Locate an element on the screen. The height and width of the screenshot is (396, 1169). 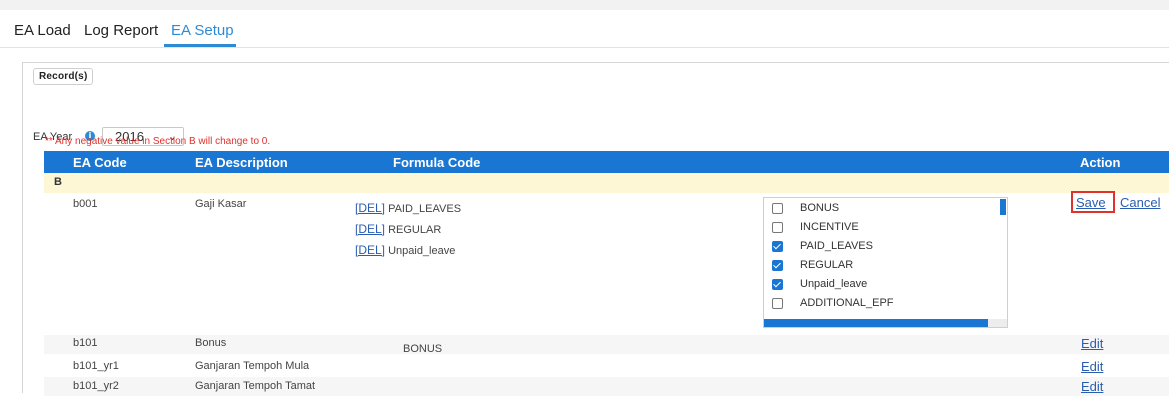
checklist-item: Unpaid_leave is located at coordinates (885, 285).